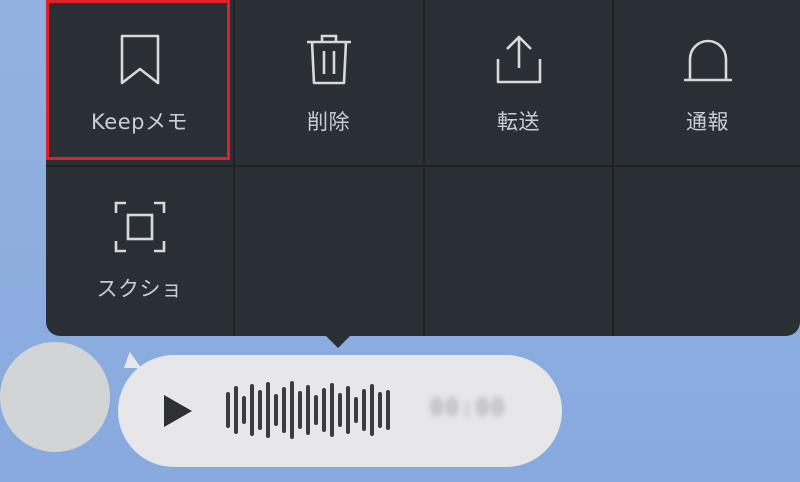  I want to click on menu-item-label: 転送, so click(518, 122).